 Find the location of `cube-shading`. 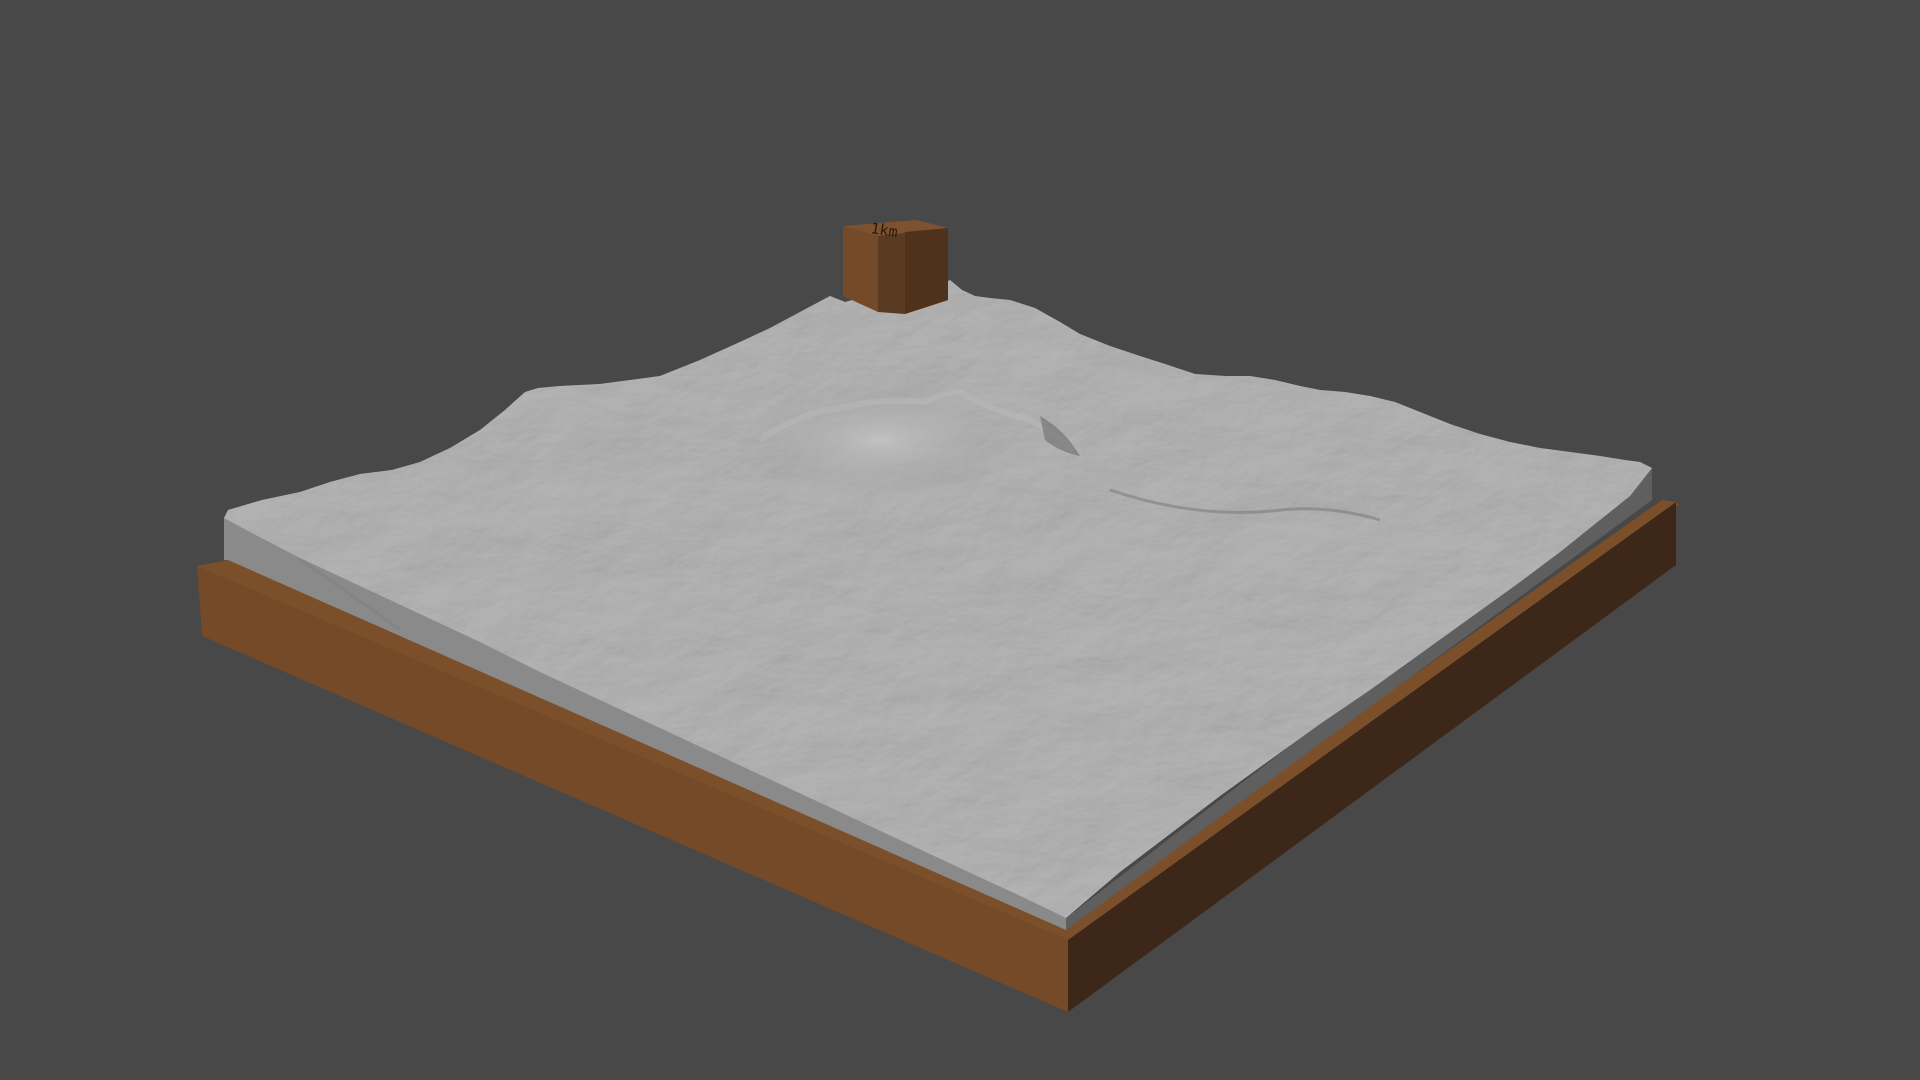

cube-shading is located at coordinates (926, 271).